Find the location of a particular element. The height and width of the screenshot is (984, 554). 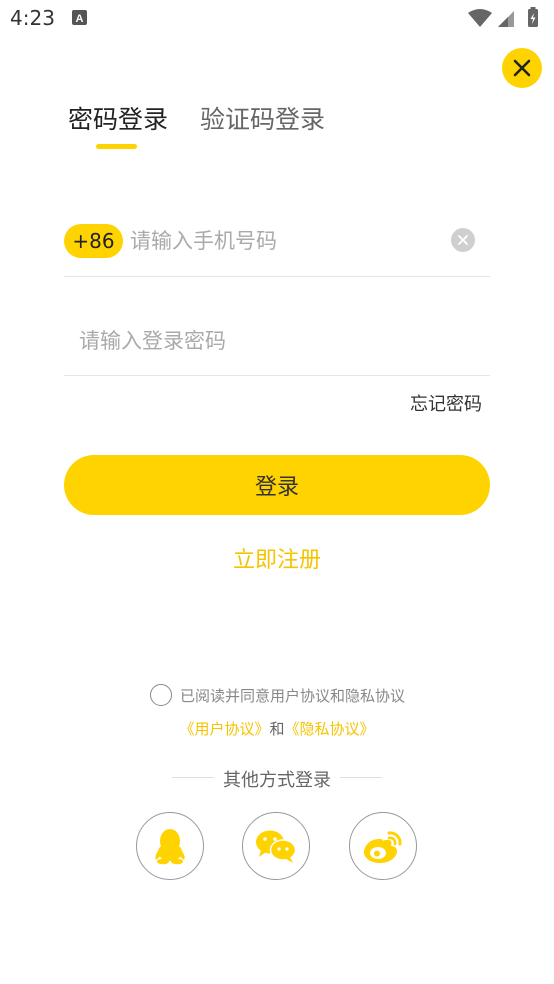

wechat-login-button is located at coordinates (276, 846).